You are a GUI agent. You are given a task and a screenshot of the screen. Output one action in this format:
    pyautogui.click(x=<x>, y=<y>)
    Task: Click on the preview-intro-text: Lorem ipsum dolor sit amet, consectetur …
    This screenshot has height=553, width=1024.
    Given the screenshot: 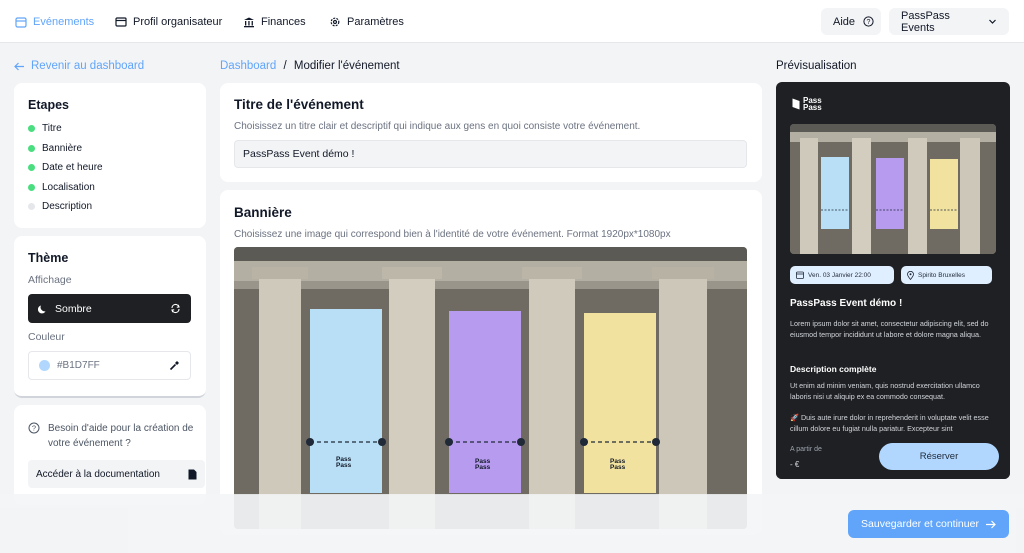 What is the action you would take?
    pyautogui.click(x=889, y=329)
    